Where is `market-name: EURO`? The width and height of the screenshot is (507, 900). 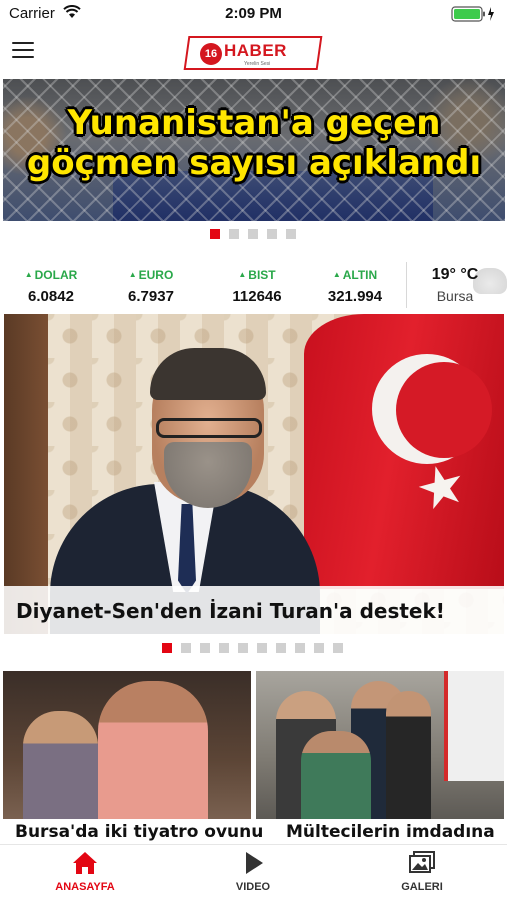 market-name: EURO is located at coordinates (156, 275).